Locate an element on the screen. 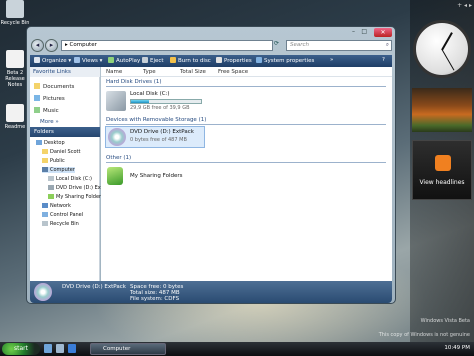 This screenshot has width=474, height=356. desktop-icon-label: Readme is located at coordinates (15, 127).